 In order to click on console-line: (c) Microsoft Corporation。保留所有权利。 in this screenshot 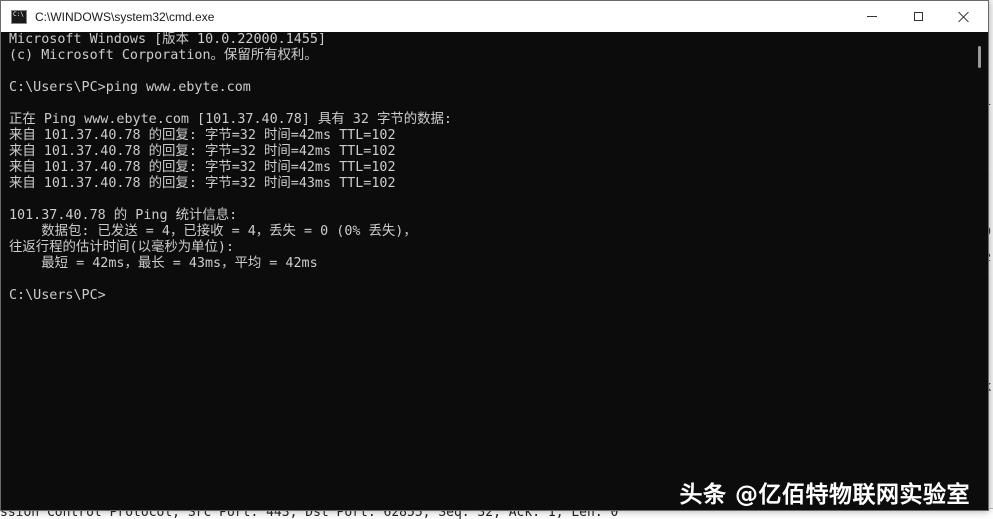, I will do `click(163, 55)`.